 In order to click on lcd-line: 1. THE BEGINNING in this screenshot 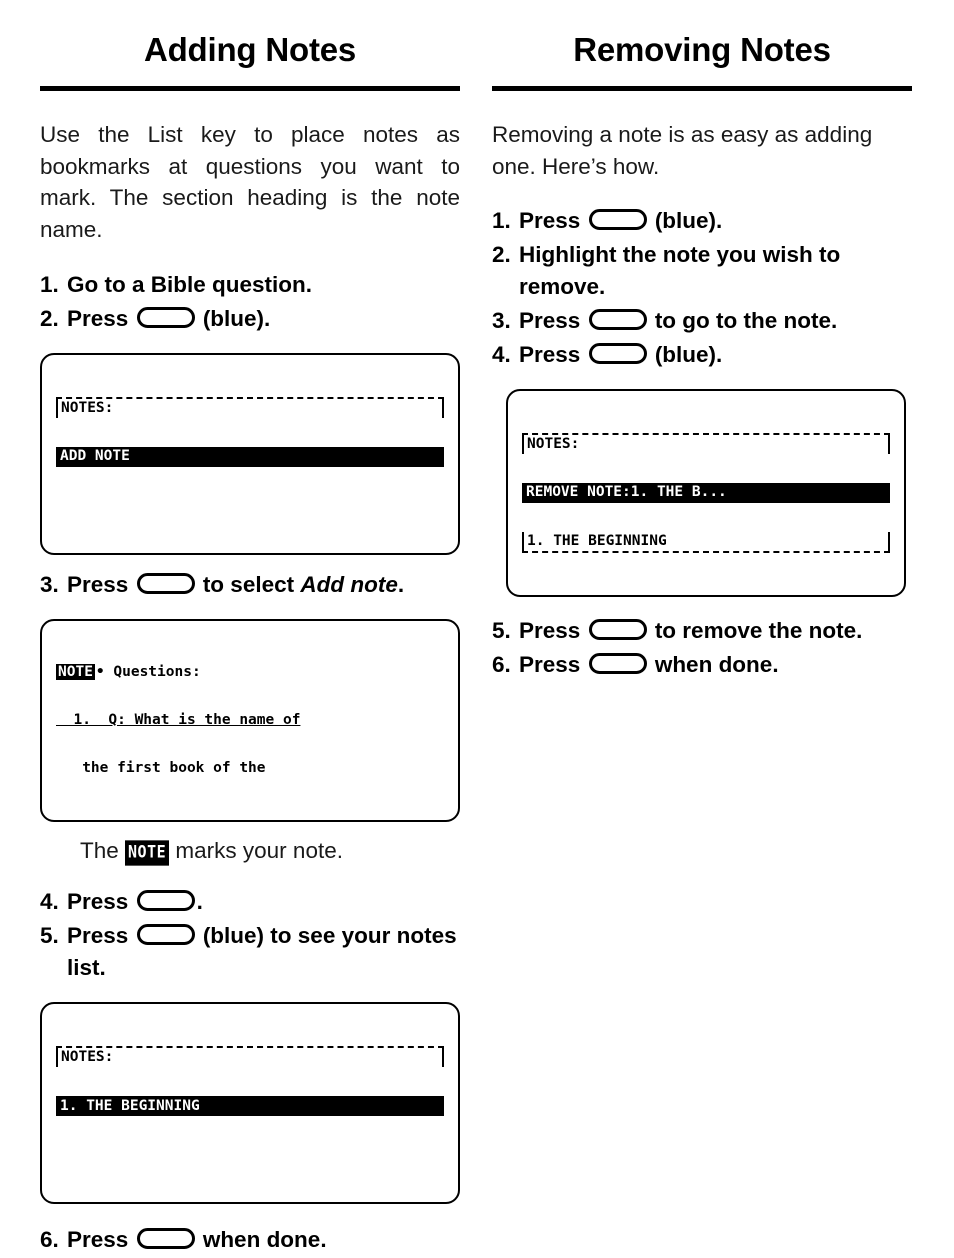, I will do `click(706, 542)`.